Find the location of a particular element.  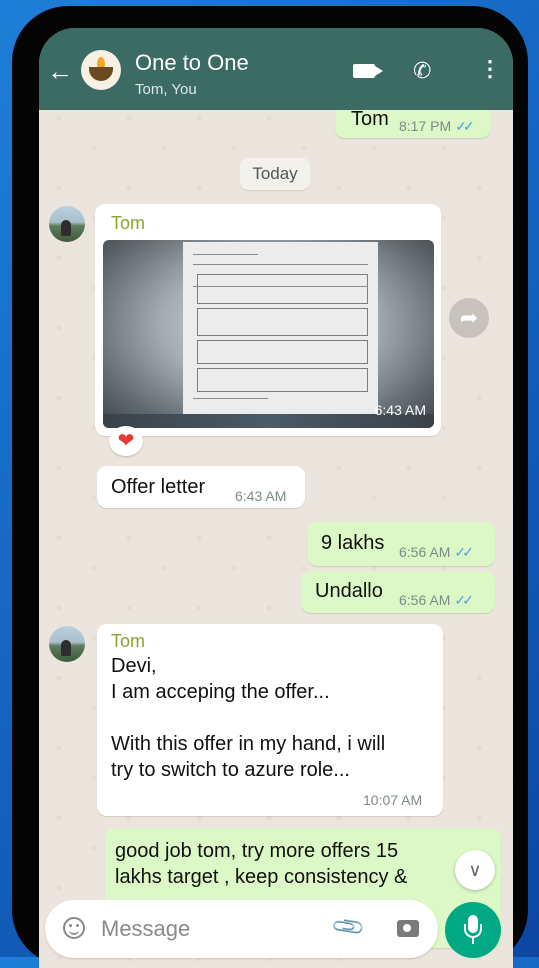

message-bubble-incoming: Offer letter 6:43 AM is located at coordinates (201, 487).